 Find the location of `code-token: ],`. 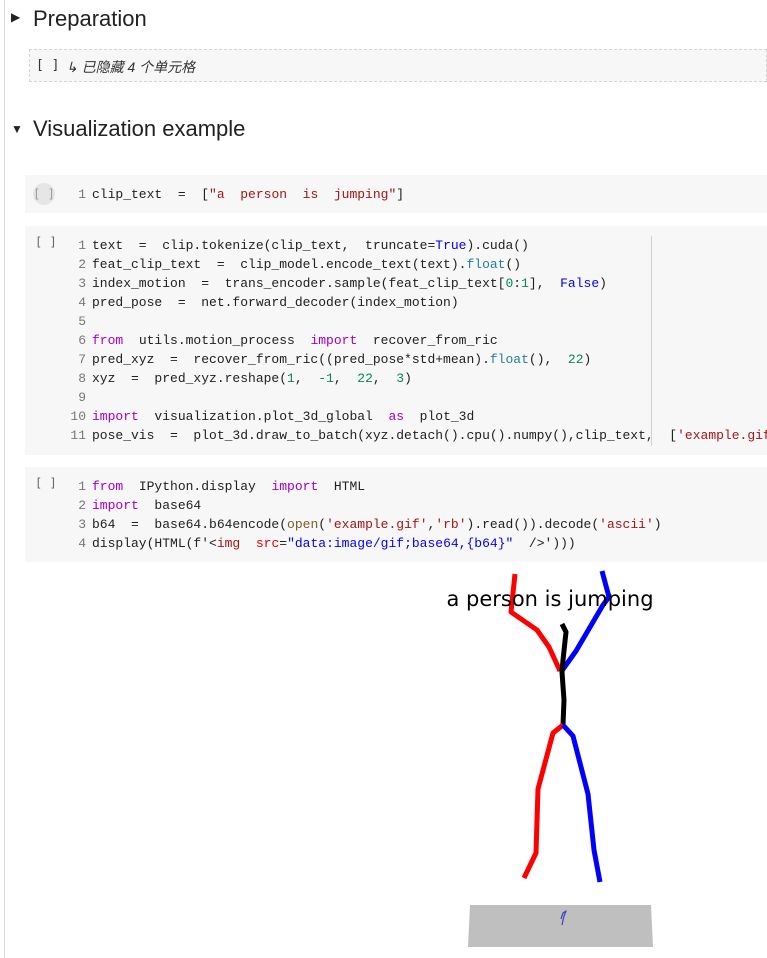

code-token: ], is located at coordinates (544, 283).